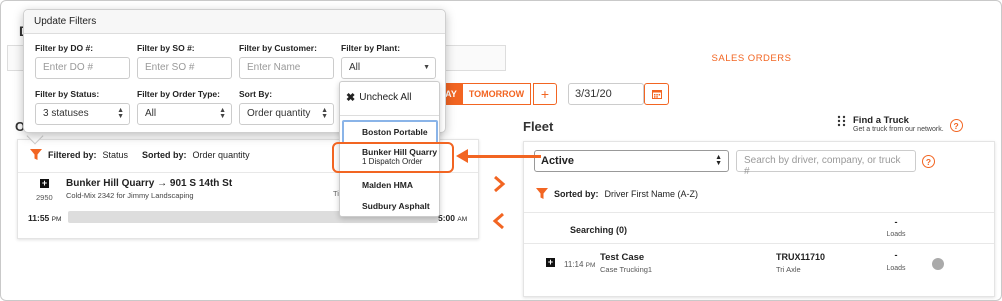  I want to click on dropdown-divider, so click(389, 115).